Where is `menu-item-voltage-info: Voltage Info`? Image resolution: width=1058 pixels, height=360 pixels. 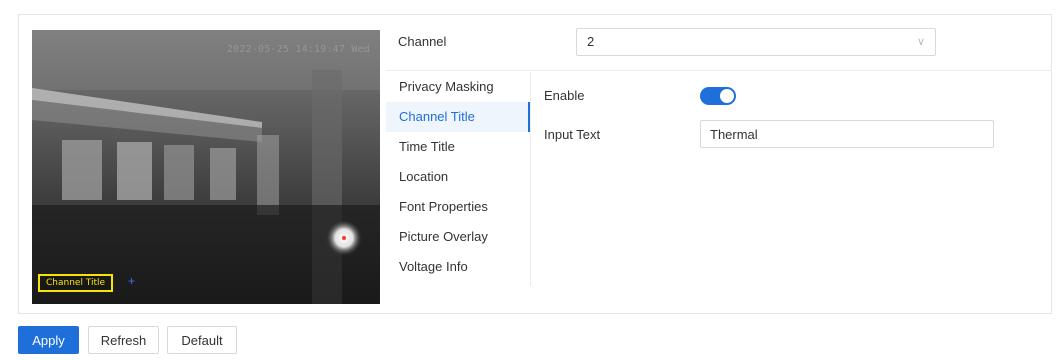
menu-item-voltage-info: Voltage Info is located at coordinates (458, 267).